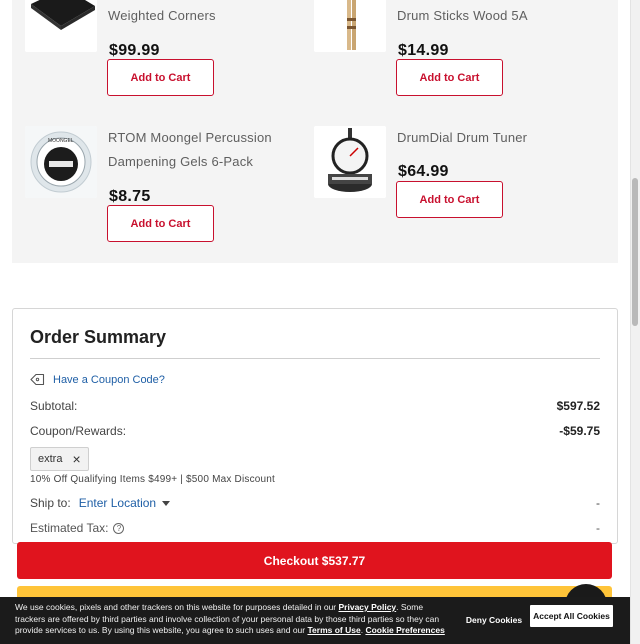  Describe the element at coordinates (190, 137) in the screenshot. I see `product-name-line: RTOM Moongel Percussion` at that location.